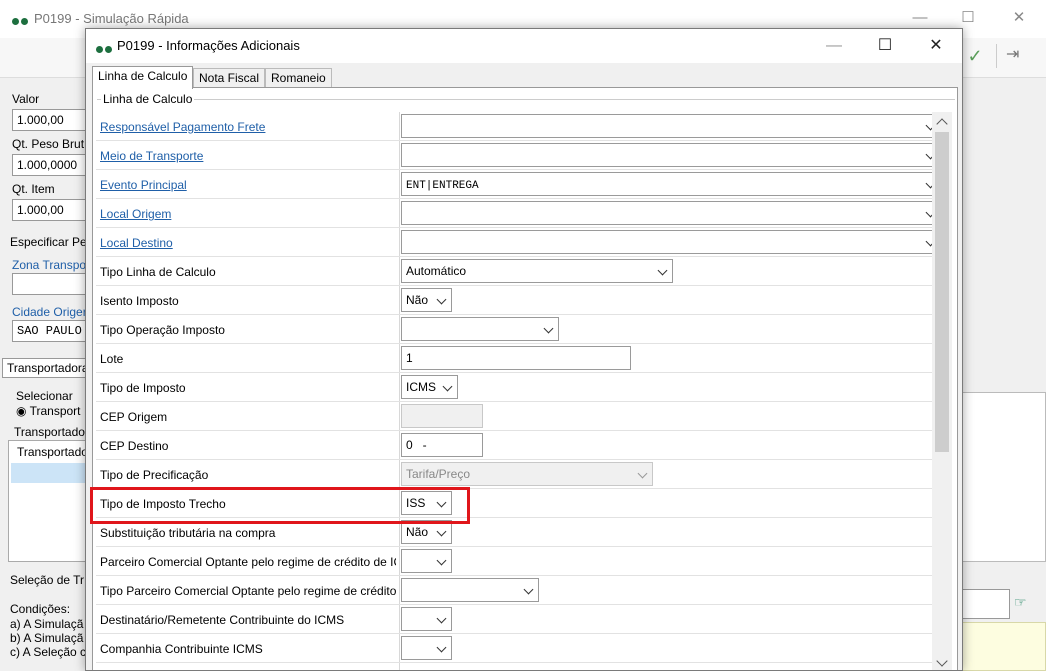 This screenshot has height=671, width=1046. Describe the element at coordinates (516, 387) in the screenshot. I see `row-tipo-de-imposto: Tipo de Imposto ICMS` at that location.